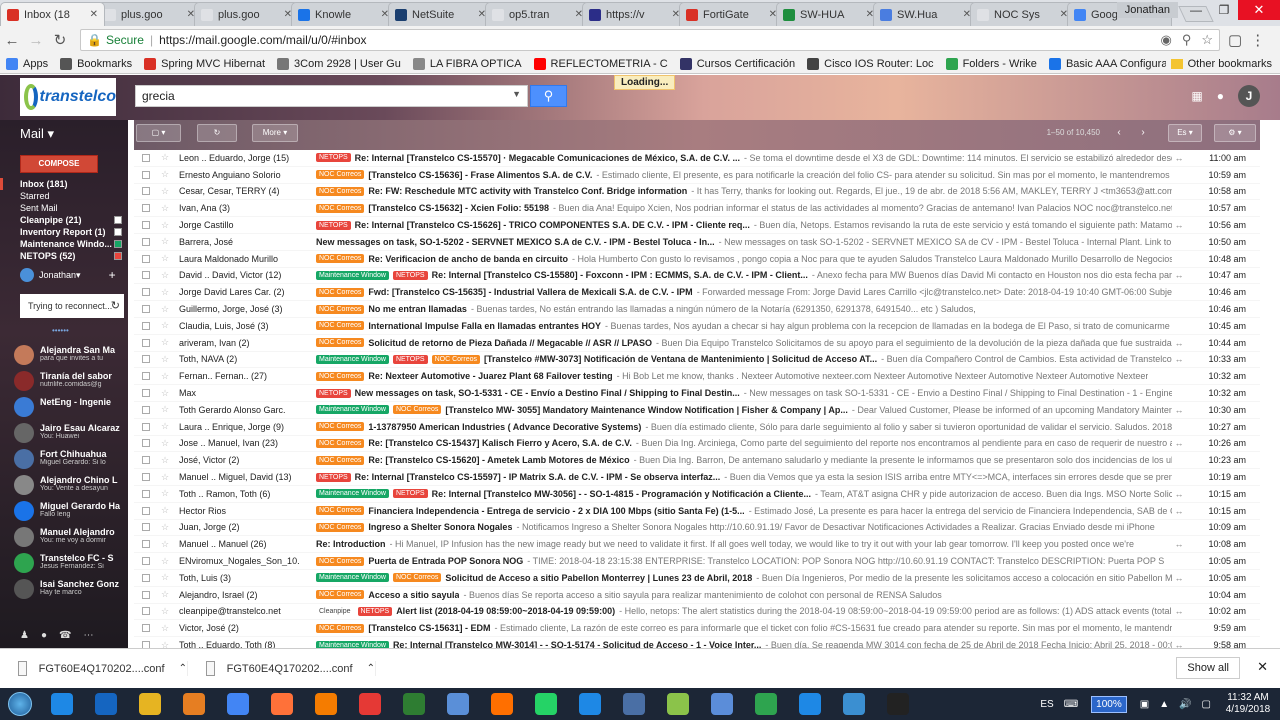 Image resolution: width=1280 pixels, height=720 pixels. What do you see at coordinates (64, 563) in the screenshot?
I see `hangout-contact: Transtelco FC - S Jesus Fernandez: Si` at bounding box center [64, 563].